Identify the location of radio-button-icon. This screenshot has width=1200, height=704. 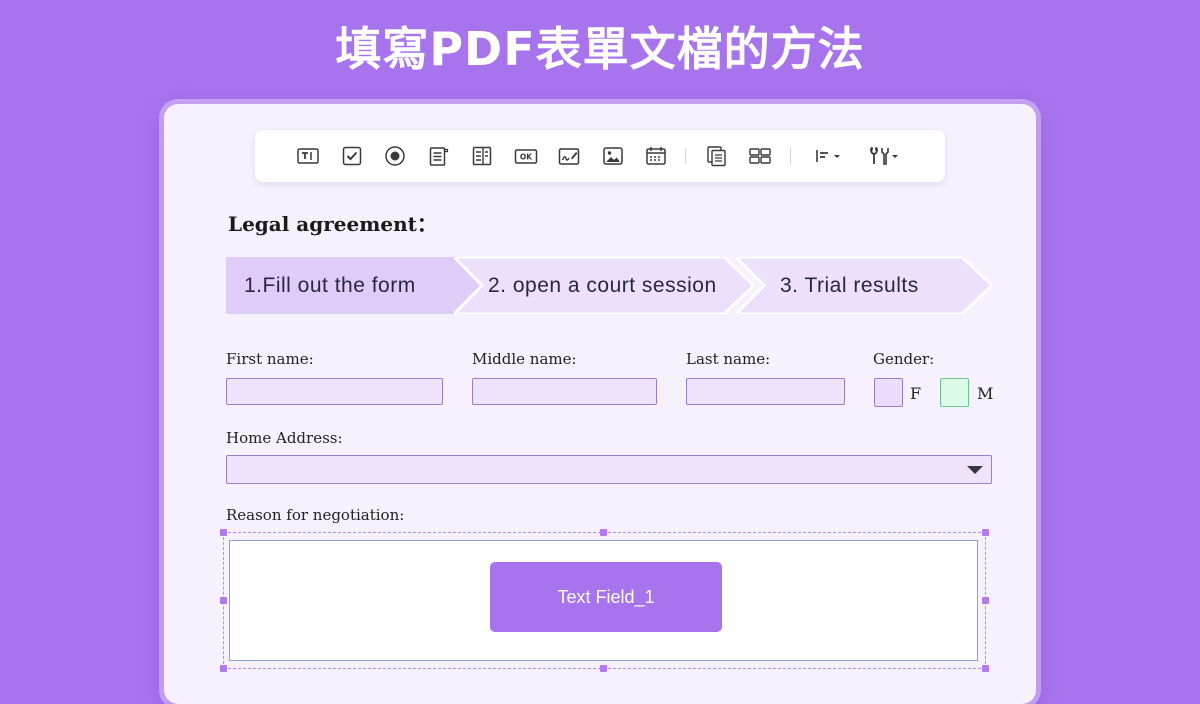
(395, 156).